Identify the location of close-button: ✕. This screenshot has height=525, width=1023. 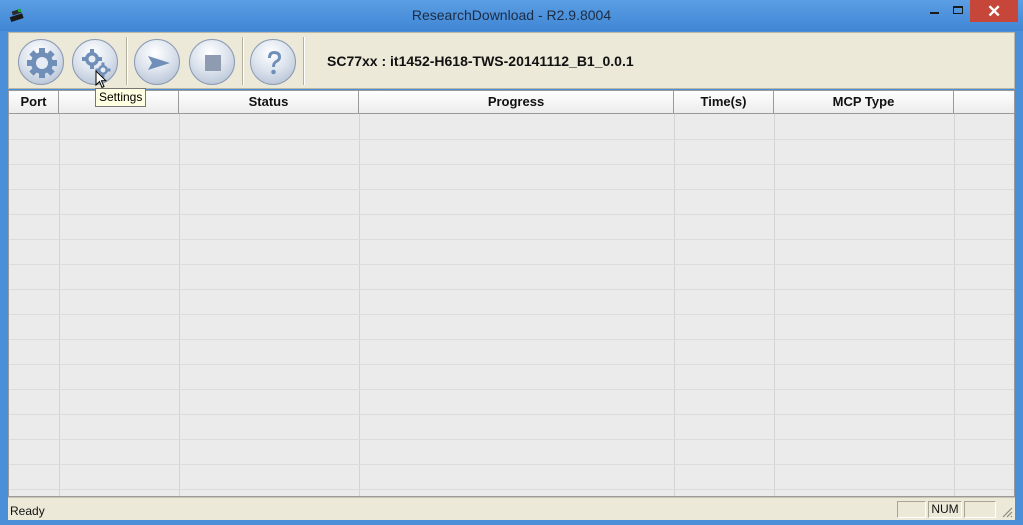
(994, 11).